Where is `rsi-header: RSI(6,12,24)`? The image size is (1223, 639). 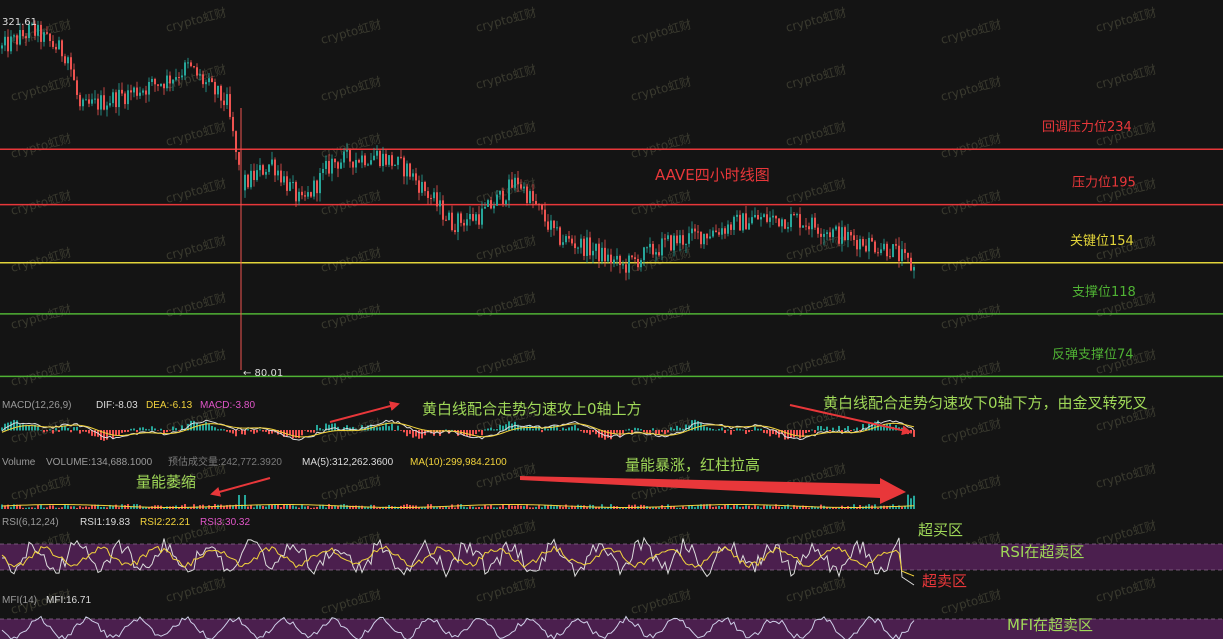 rsi-header: RSI(6,12,24) is located at coordinates (30, 522).